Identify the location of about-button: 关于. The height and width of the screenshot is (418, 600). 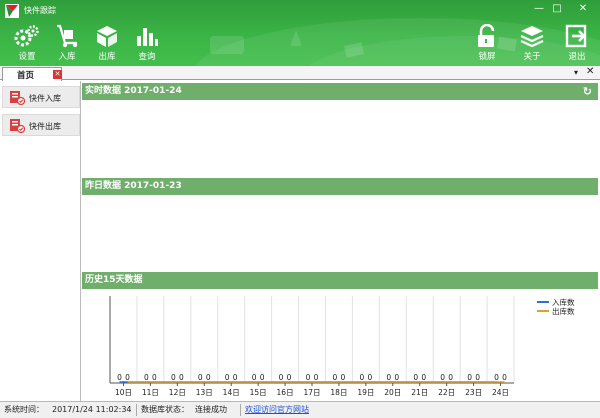
(532, 42).